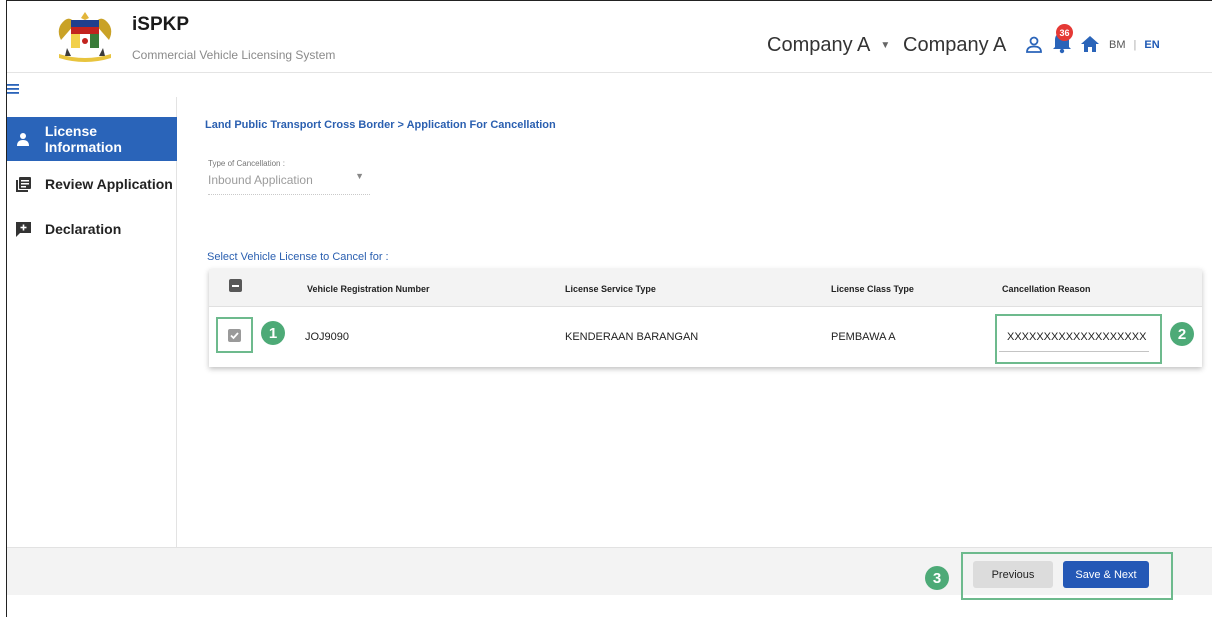 This screenshot has width=1212, height=617. Describe the element at coordinates (273, 333) in the screenshot. I see `annotation-step-1-badge: 1` at that location.